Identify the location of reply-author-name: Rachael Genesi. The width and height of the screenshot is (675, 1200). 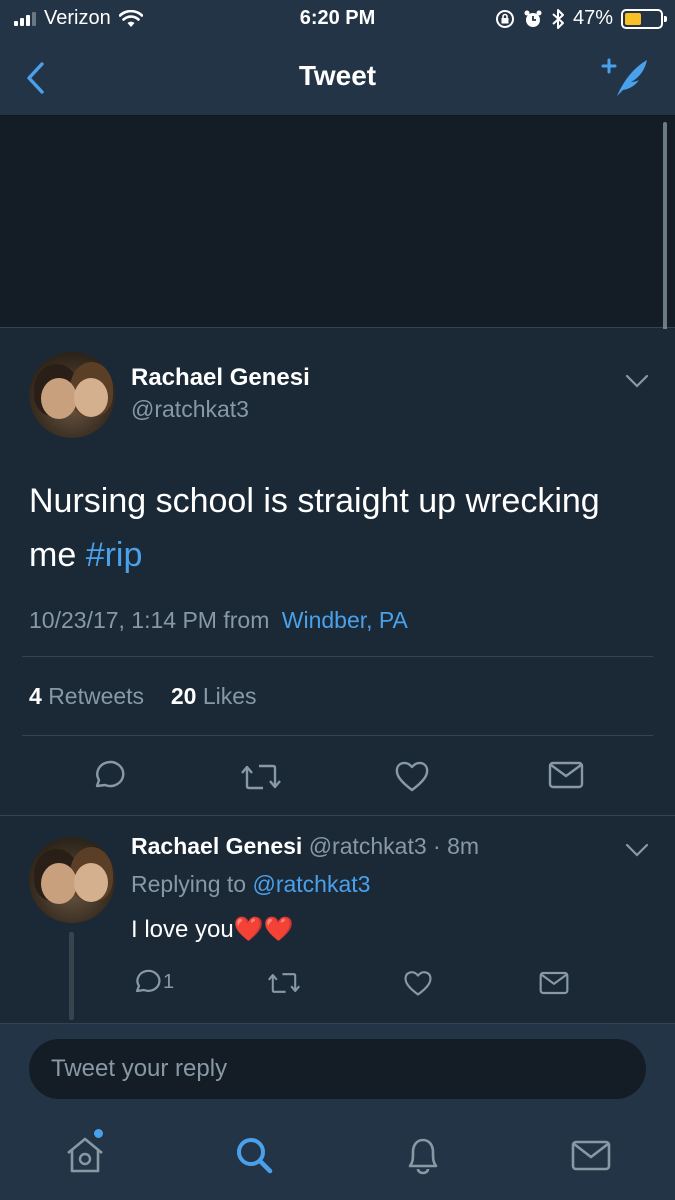
(216, 846).